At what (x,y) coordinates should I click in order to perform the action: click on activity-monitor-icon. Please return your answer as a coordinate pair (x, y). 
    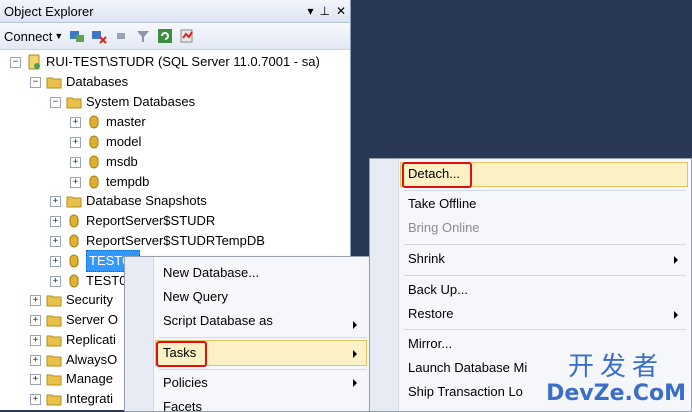
    Looking at the image, I should click on (187, 36).